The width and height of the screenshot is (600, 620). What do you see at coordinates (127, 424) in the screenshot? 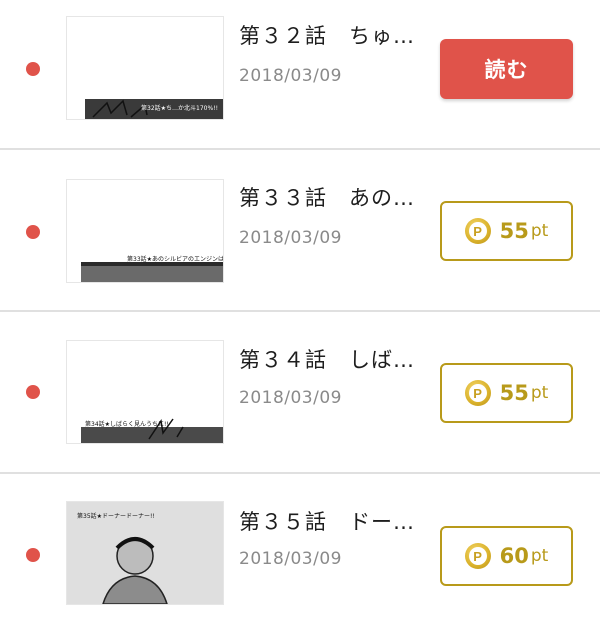
I see `thumb-caption: 第34話★しばらく見んうちに!!` at bounding box center [127, 424].